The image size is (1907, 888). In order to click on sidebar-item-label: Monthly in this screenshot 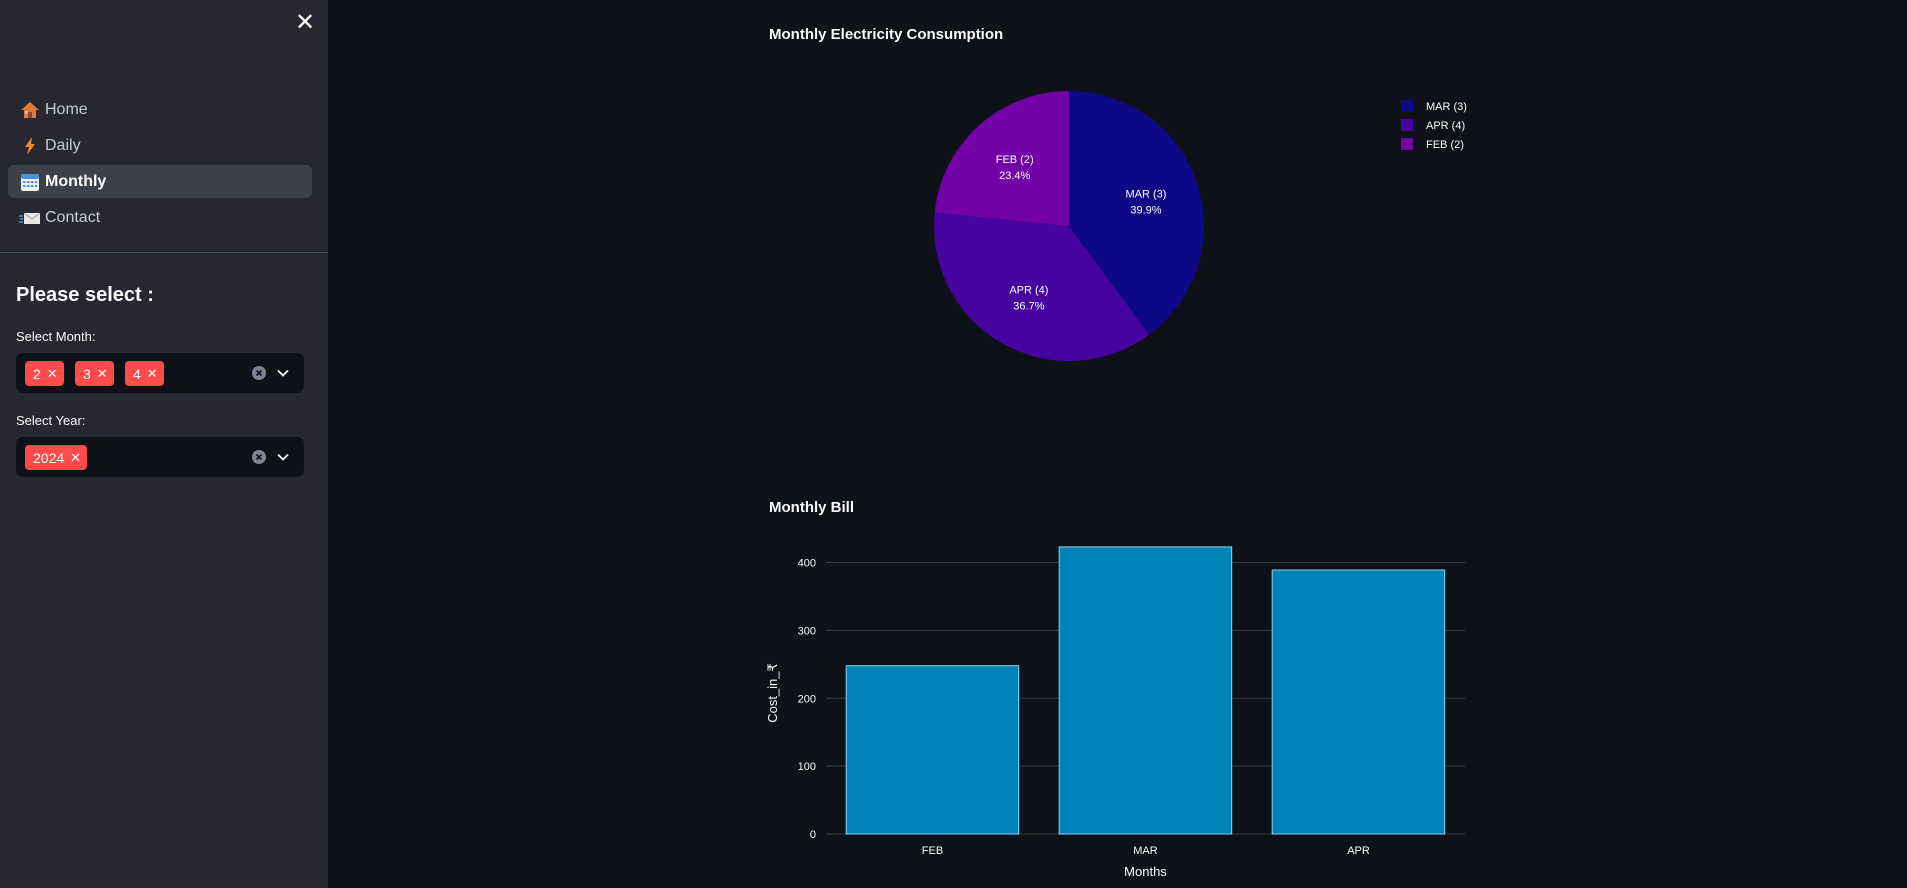, I will do `click(76, 181)`.